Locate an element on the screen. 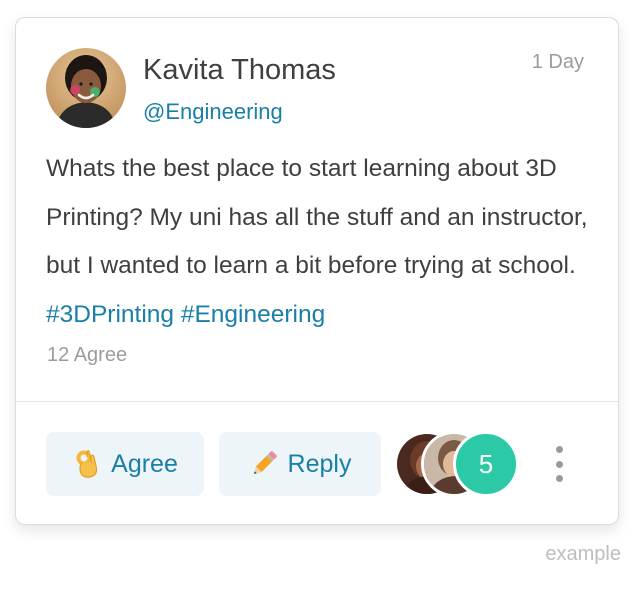 This screenshot has height=600, width=640. author-avatar-image is located at coordinates (86, 88).